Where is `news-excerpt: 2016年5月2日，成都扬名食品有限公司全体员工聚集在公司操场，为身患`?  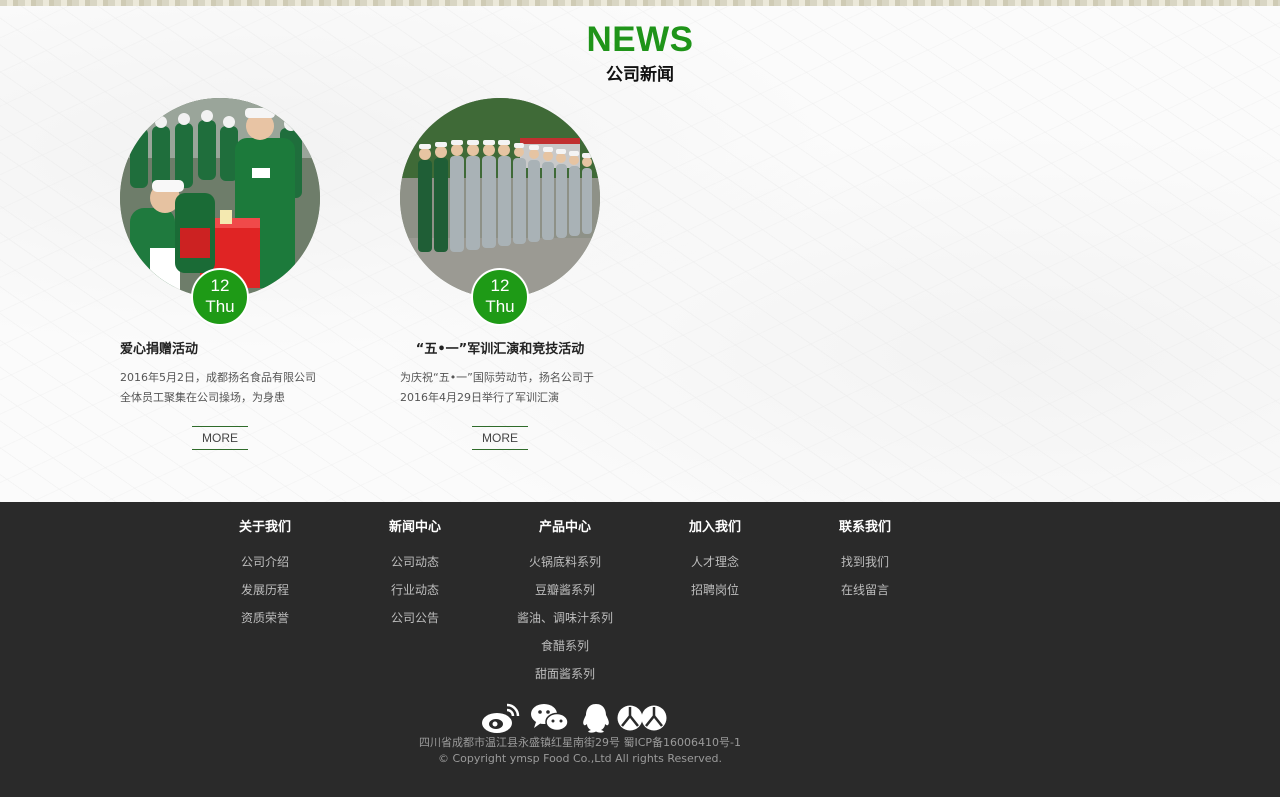
news-excerpt: 2016年5月2日，成都扬名食品有限公司全体员工聚集在公司操场，为身患 is located at coordinates (218, 387).